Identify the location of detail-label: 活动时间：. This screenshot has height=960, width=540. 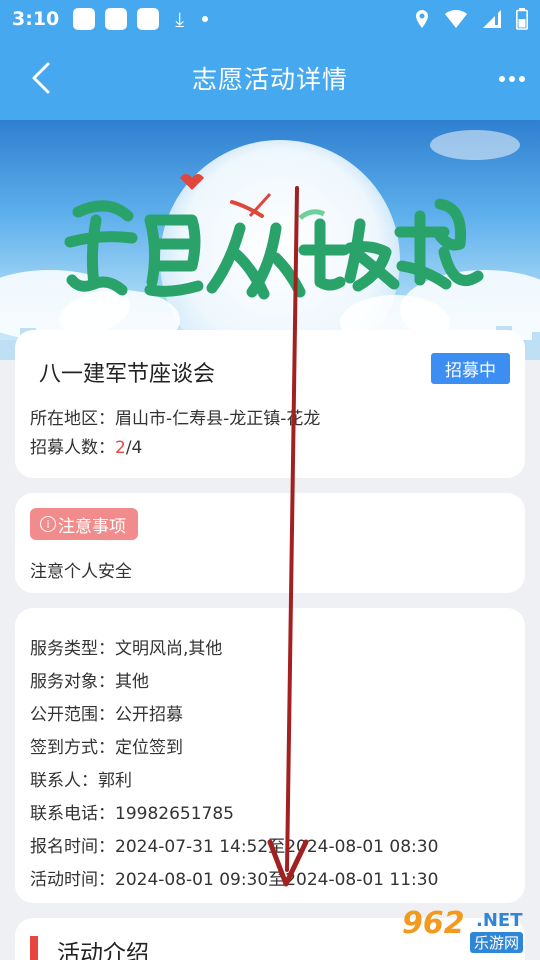
(72, 880).